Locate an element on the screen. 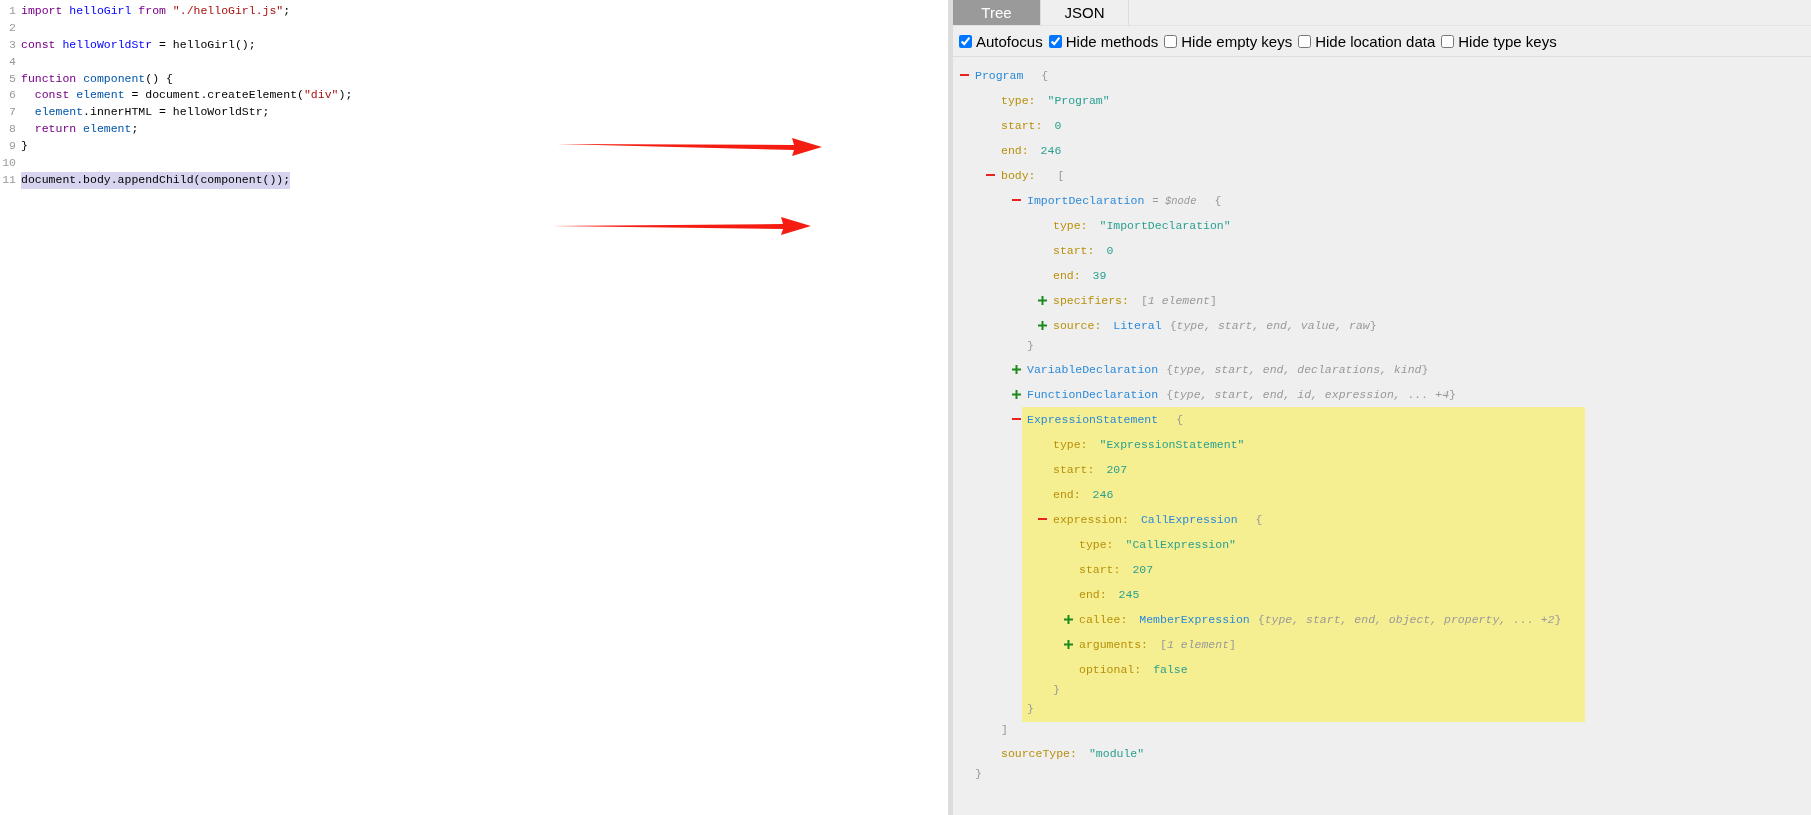 The image size is (1811, 815). line-number: 10 is located at coordinates (8, 163).